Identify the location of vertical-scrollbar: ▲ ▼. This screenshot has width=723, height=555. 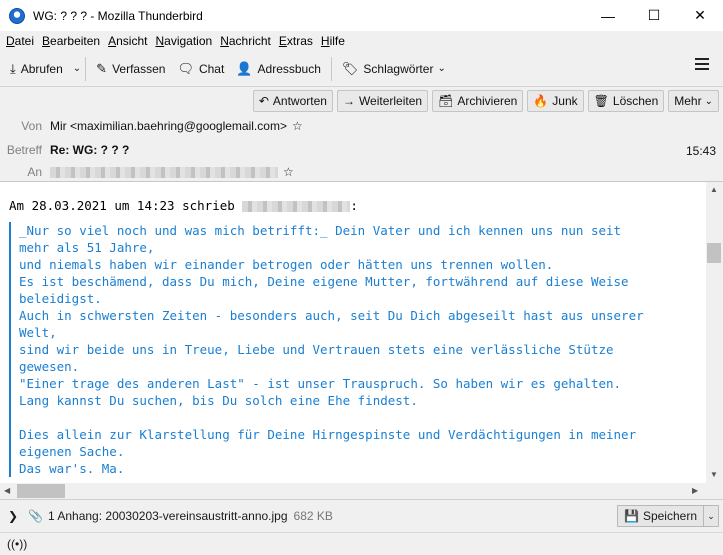
(714, 332).